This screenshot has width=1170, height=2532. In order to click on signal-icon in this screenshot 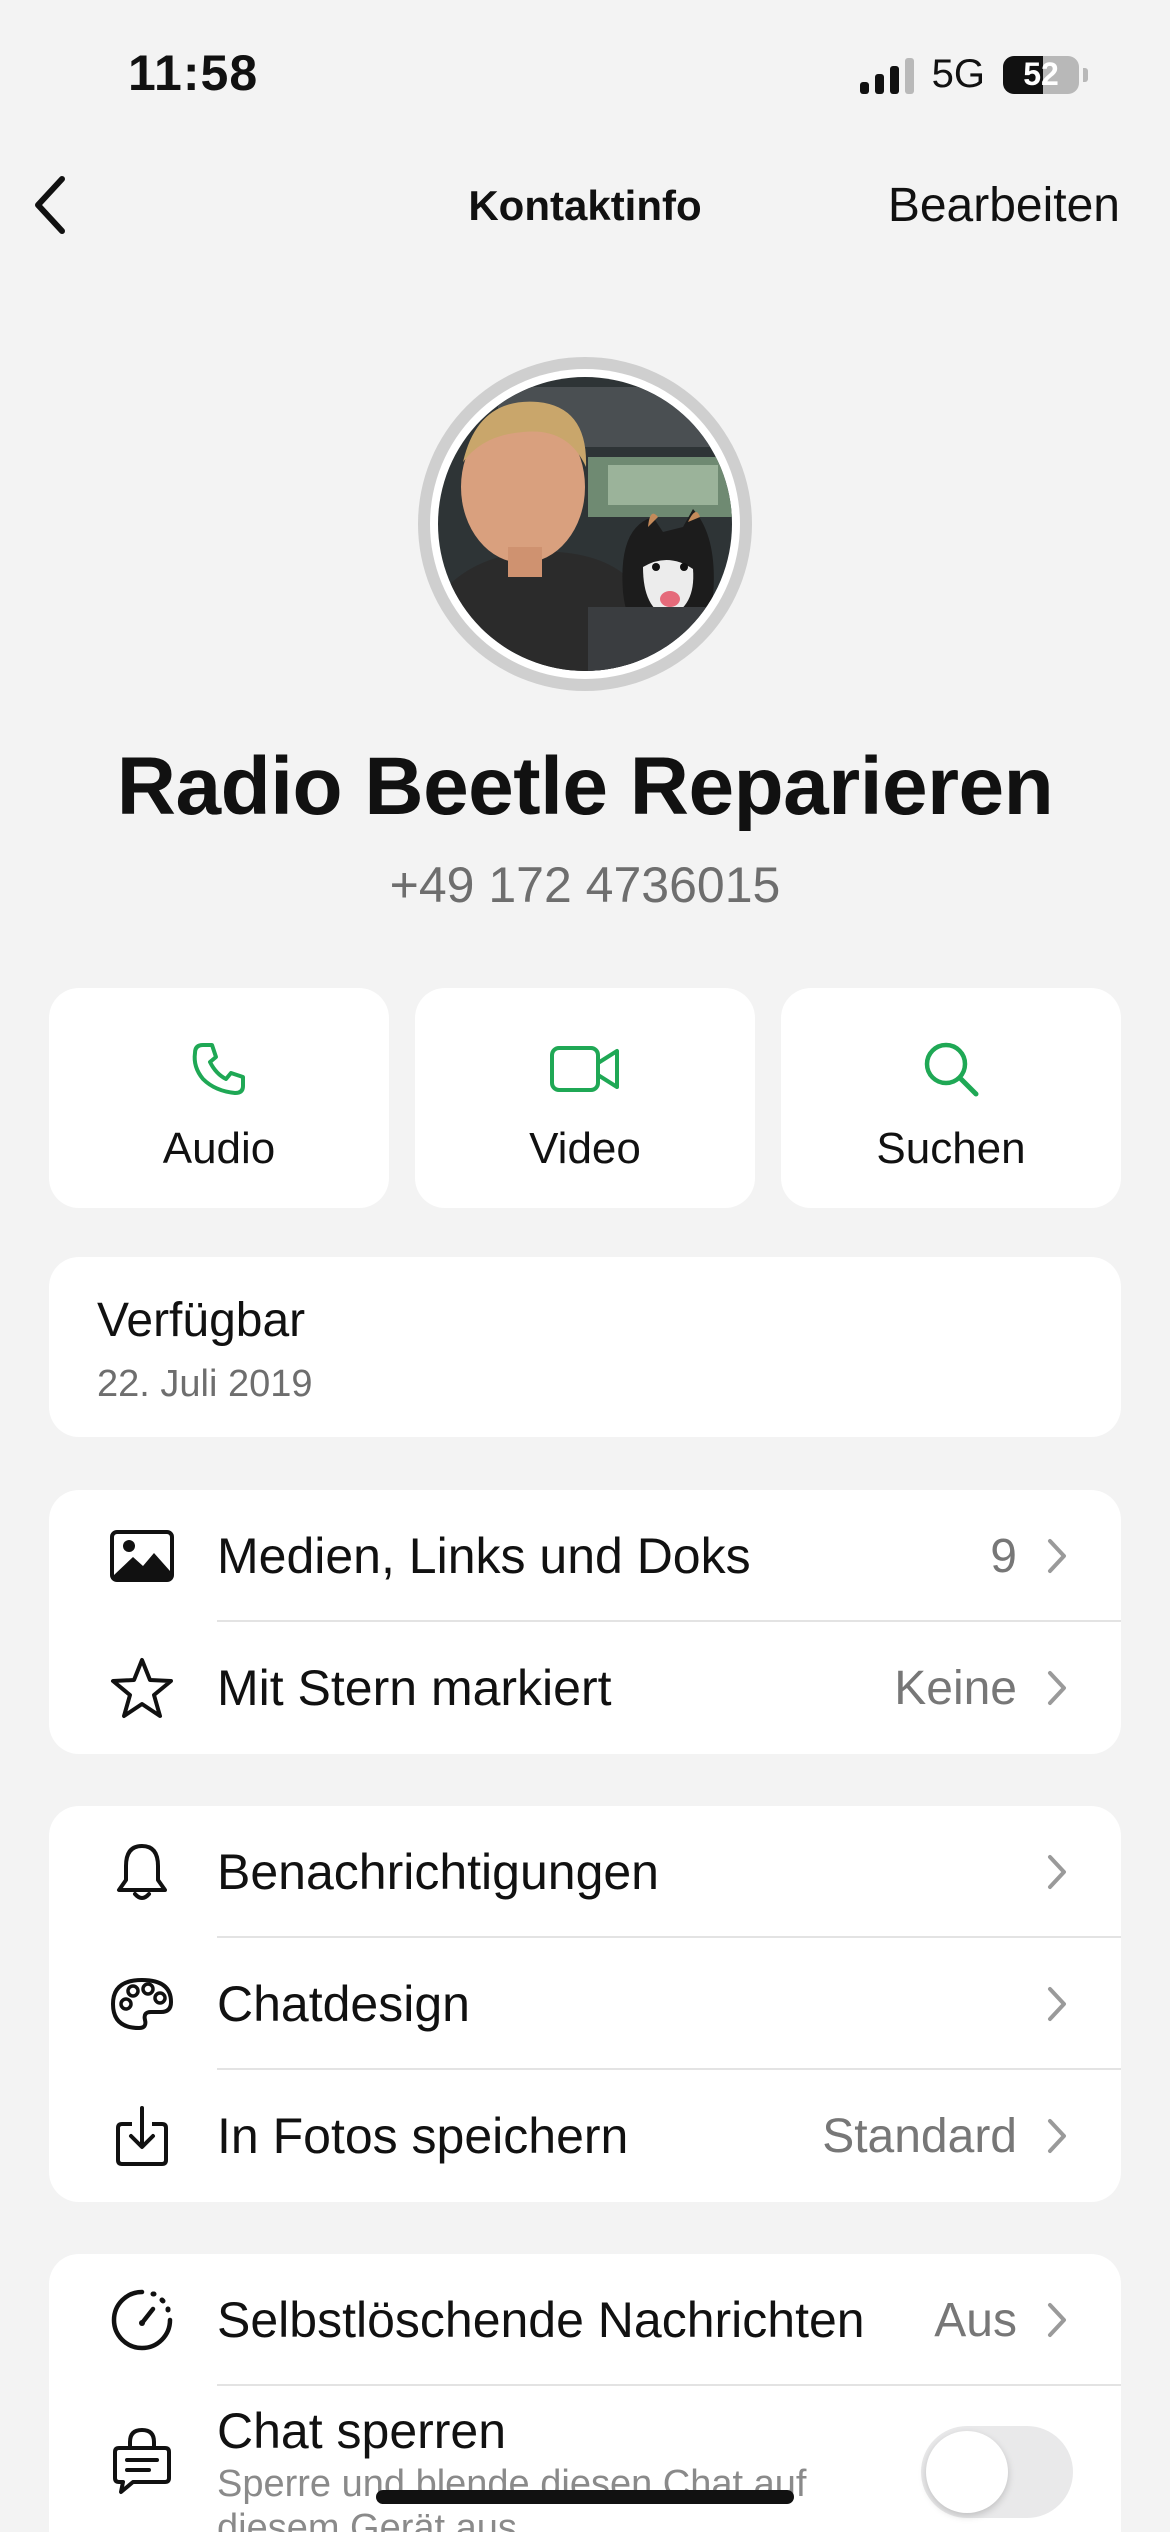, I will do `click(886, 75)`.